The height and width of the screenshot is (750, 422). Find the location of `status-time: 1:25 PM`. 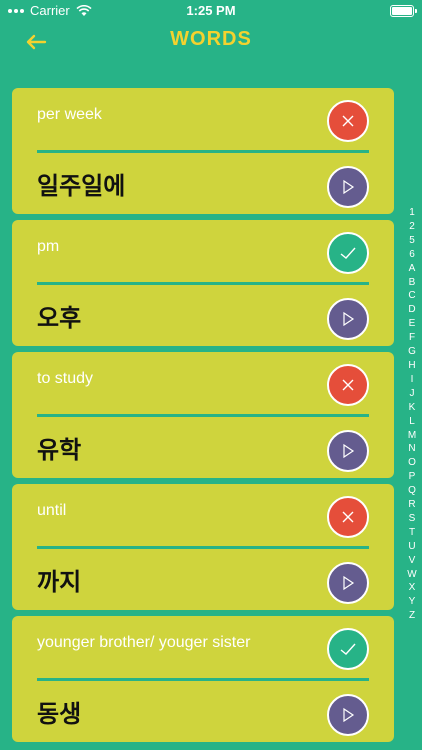

status-time: 1:25 PM is located at coordinates (211, 10).